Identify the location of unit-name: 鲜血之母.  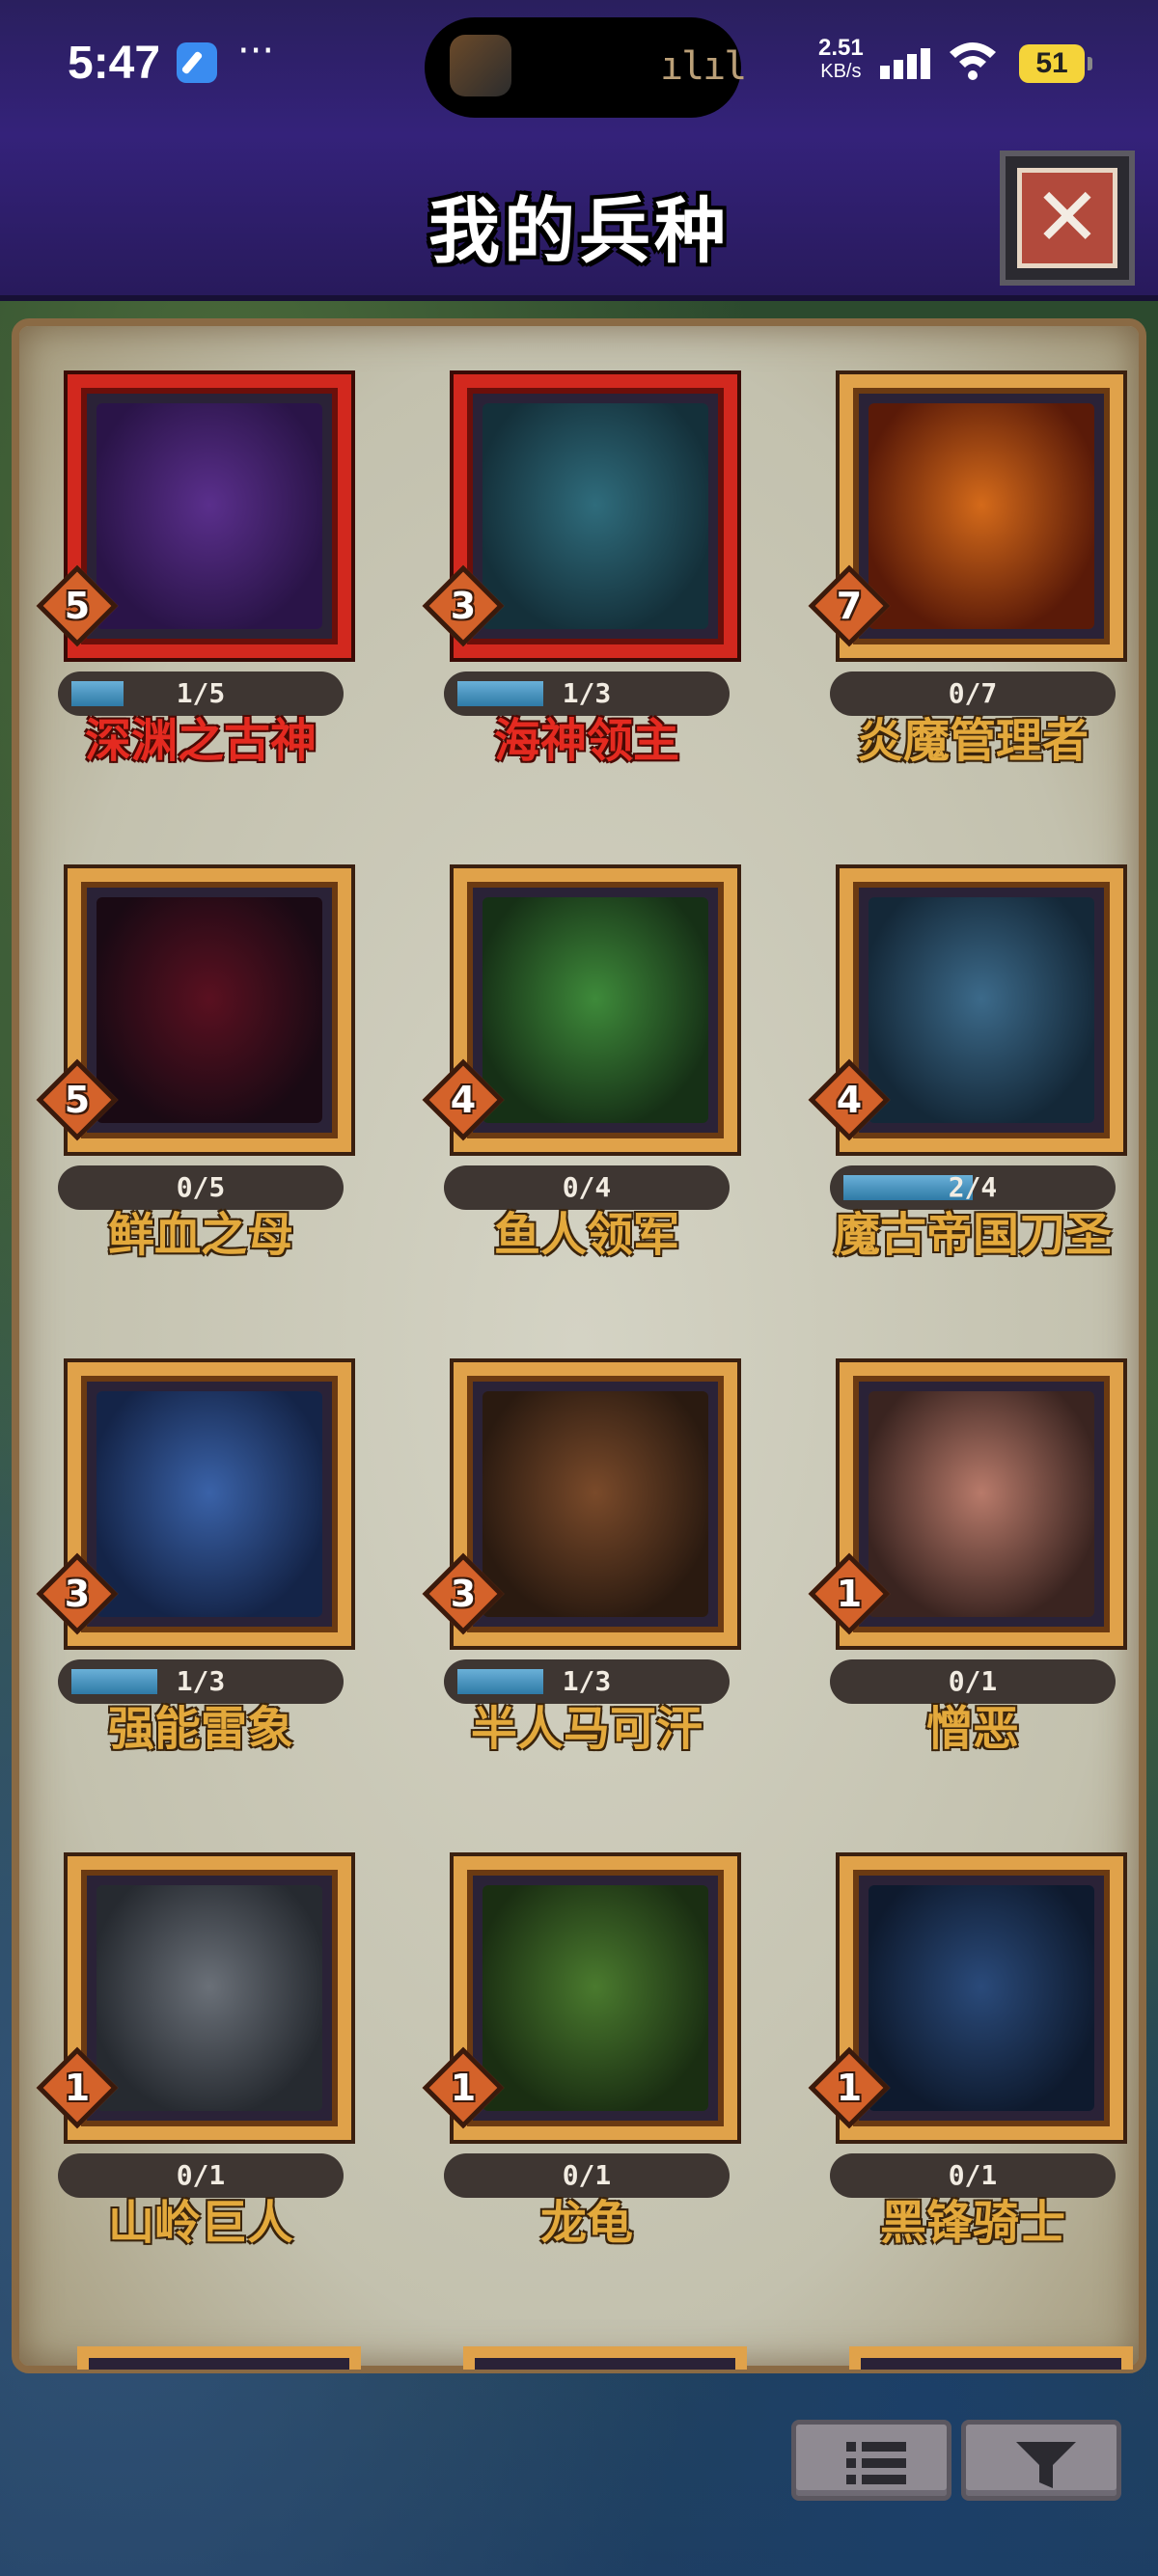
(200, 1235).